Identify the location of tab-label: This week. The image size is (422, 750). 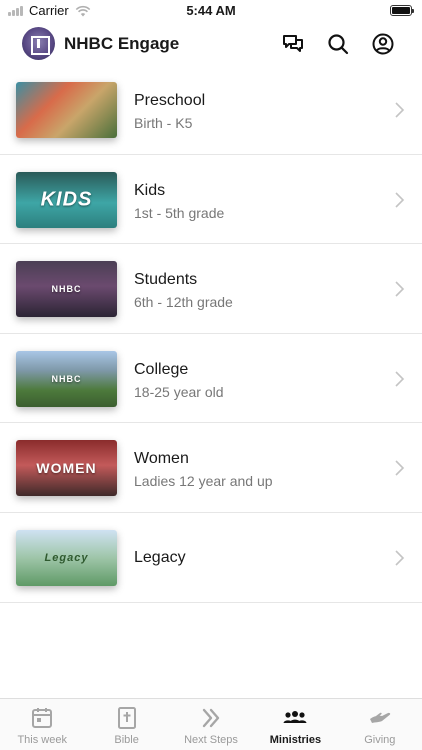
(42, 740).